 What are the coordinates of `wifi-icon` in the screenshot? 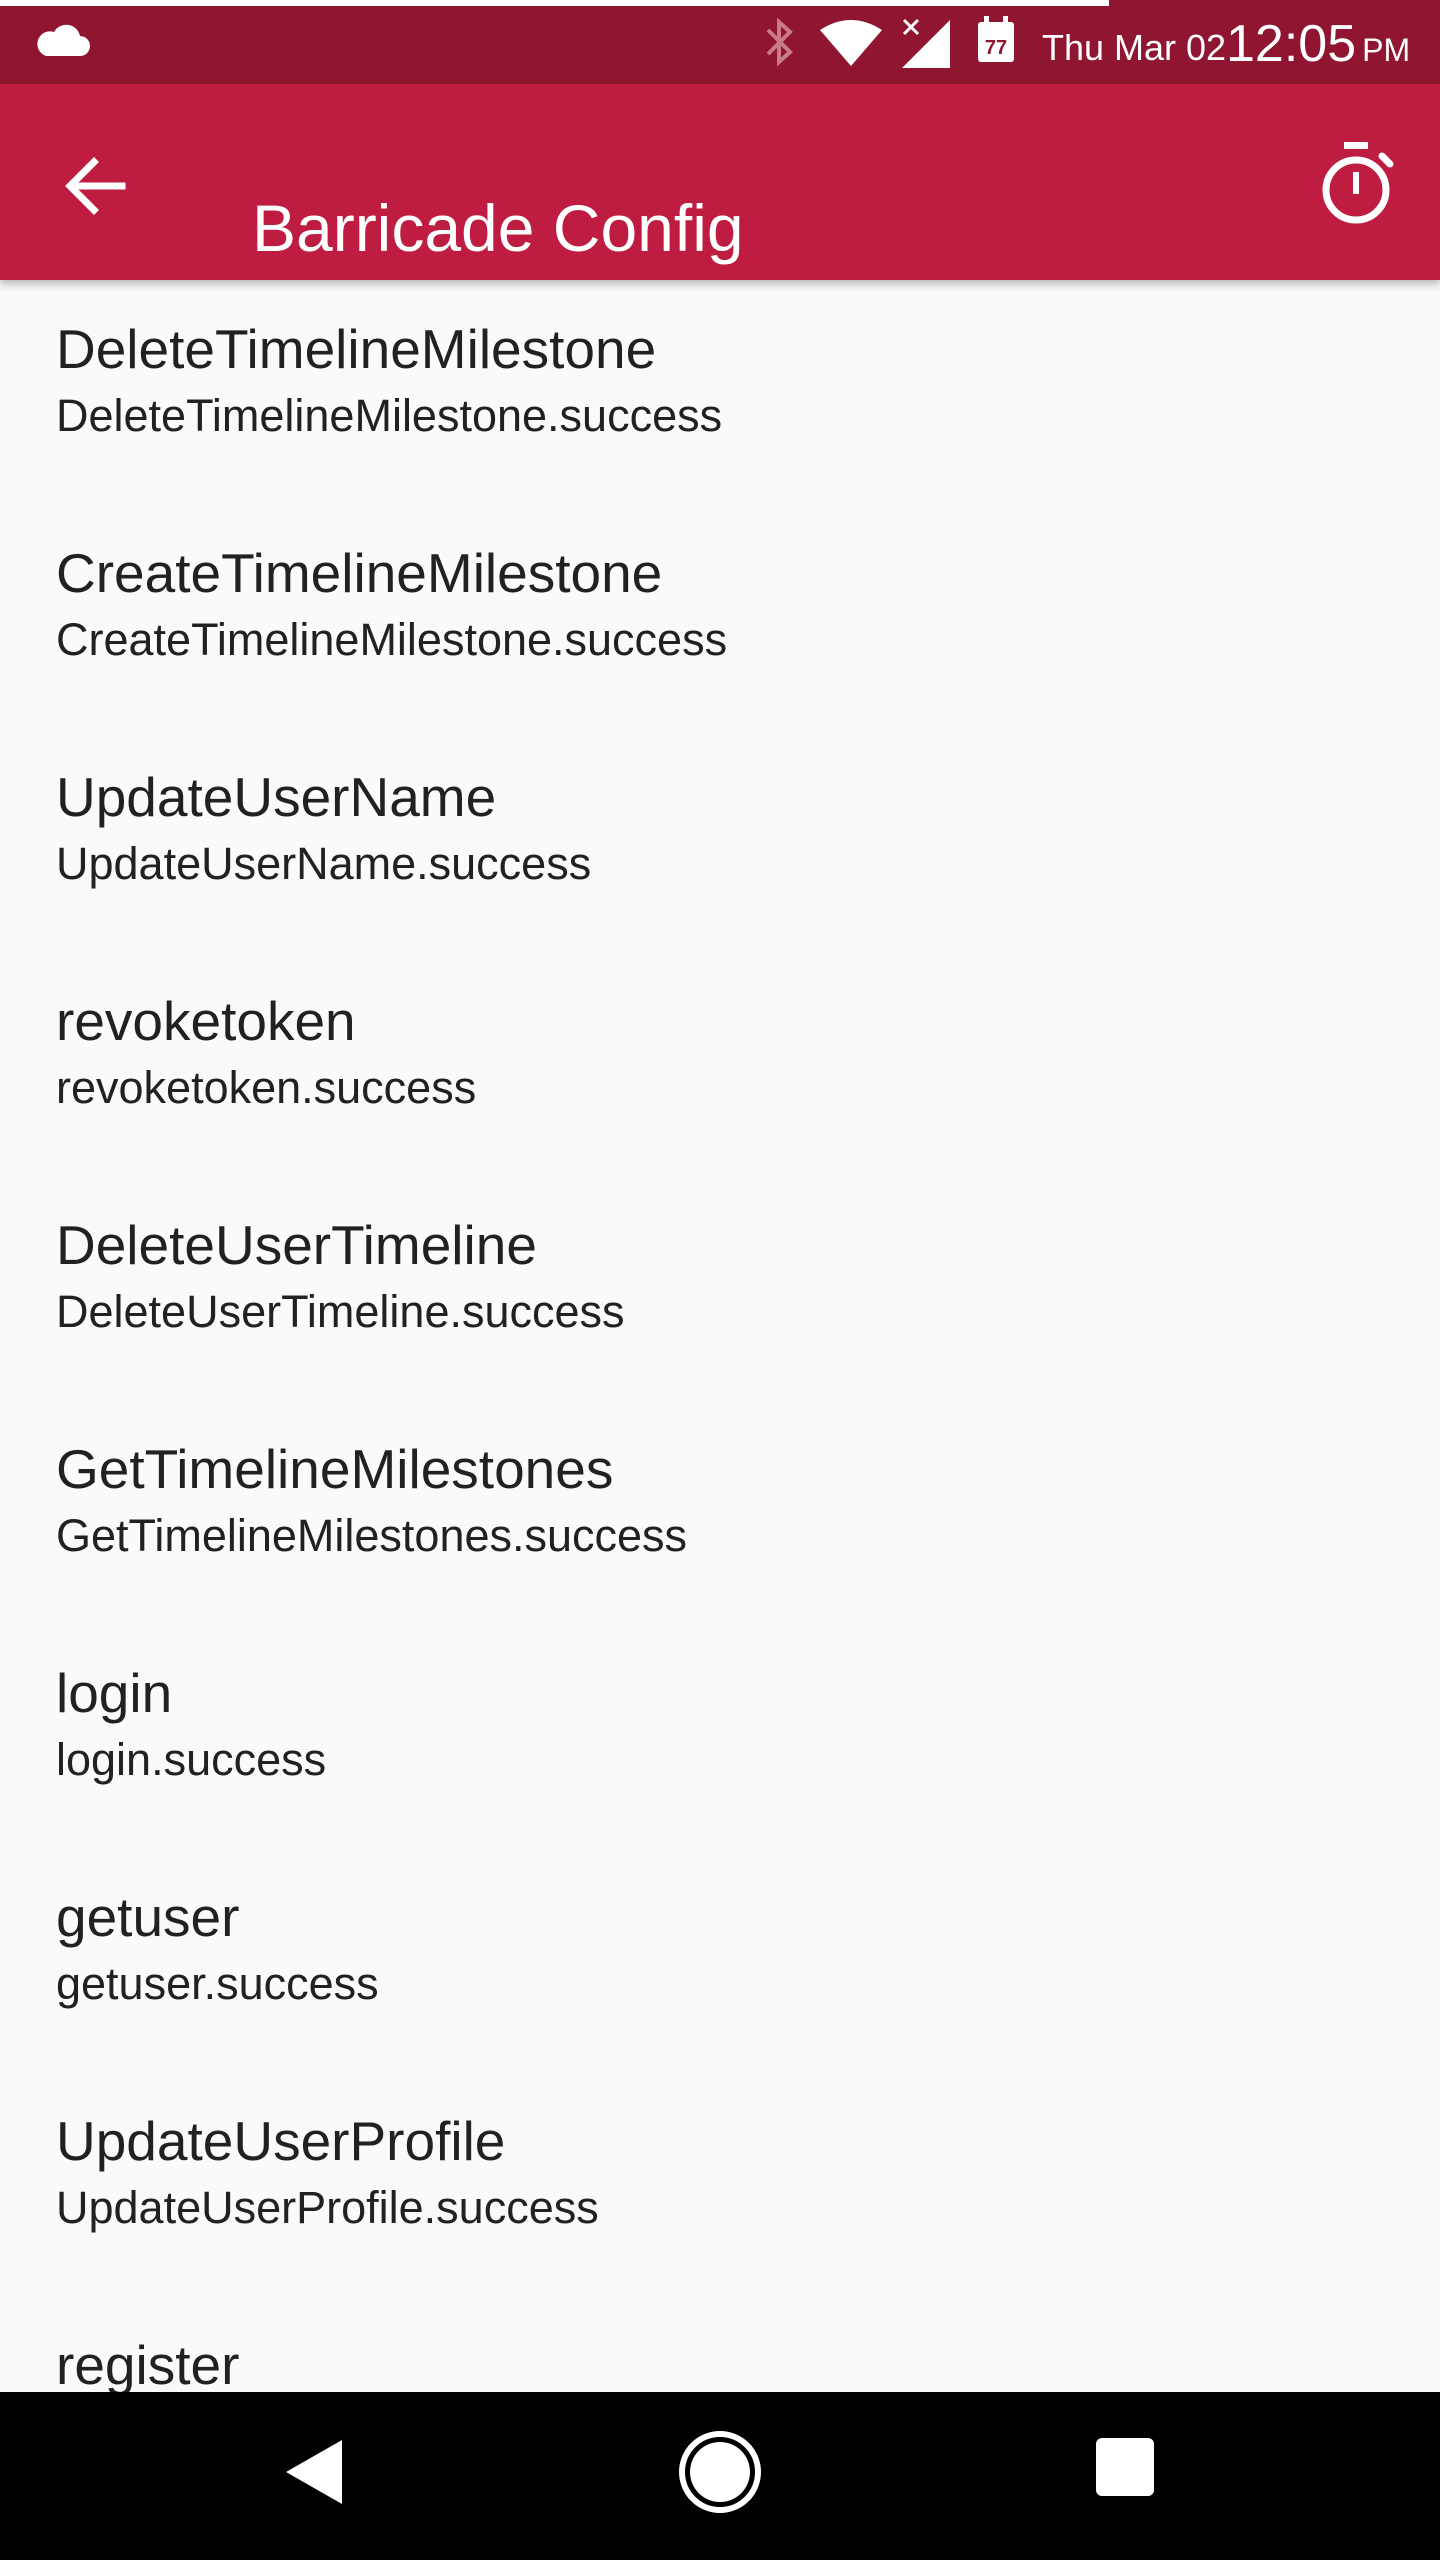 It's located at (851, 43).